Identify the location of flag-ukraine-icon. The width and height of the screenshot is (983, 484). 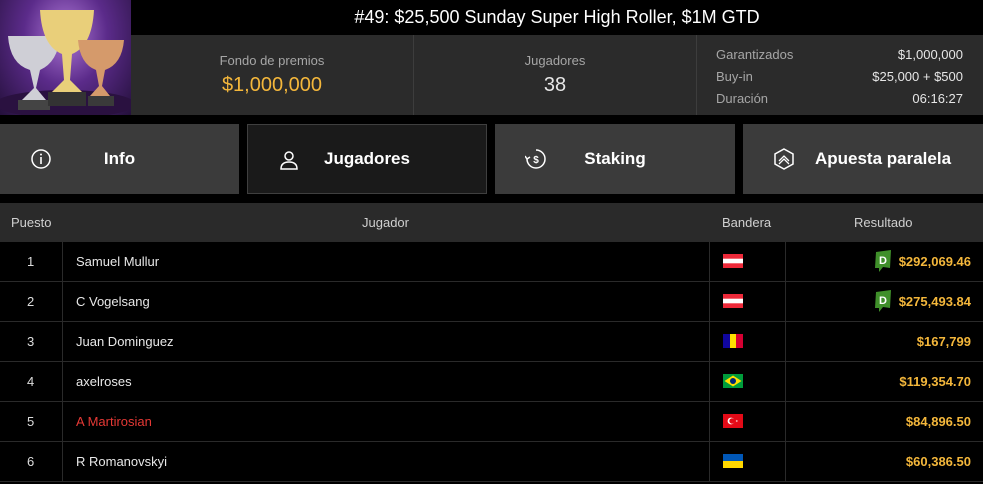
(733, 461).